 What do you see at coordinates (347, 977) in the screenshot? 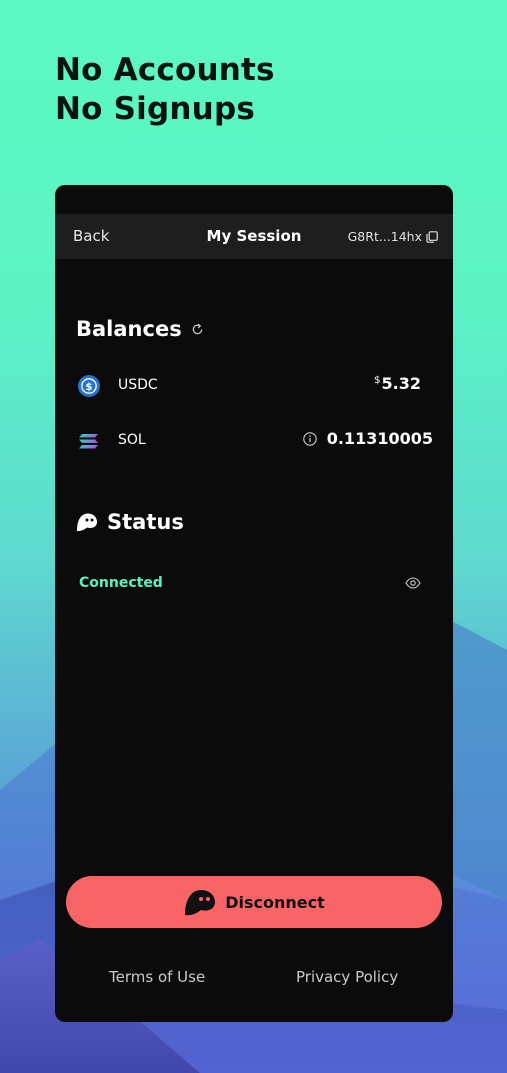
I see `privacy-policy-link: Privacy Policy` at bounding box center [347, 977].